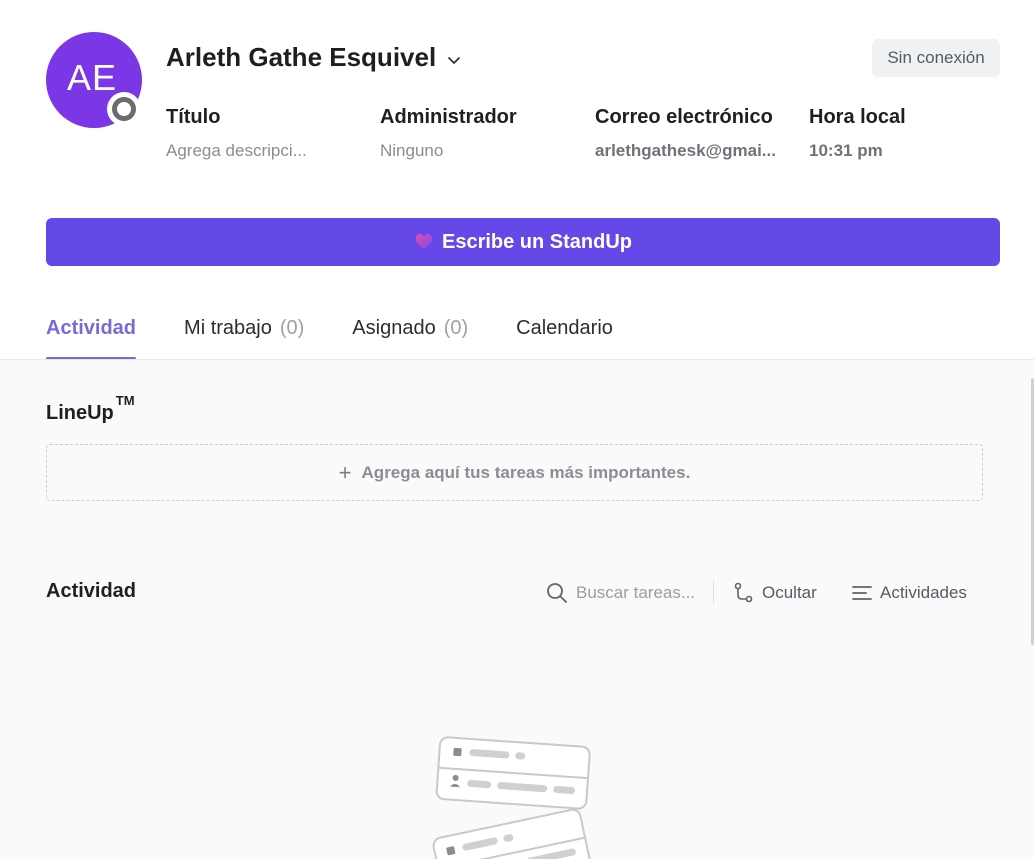 Image resolution: width=1034 pixels, height=859 pixels. What do you see at coordinates (846, 150) in the screenshot?
I see `local-time-value: 10:31 pm` at bounding box center [846, 150].